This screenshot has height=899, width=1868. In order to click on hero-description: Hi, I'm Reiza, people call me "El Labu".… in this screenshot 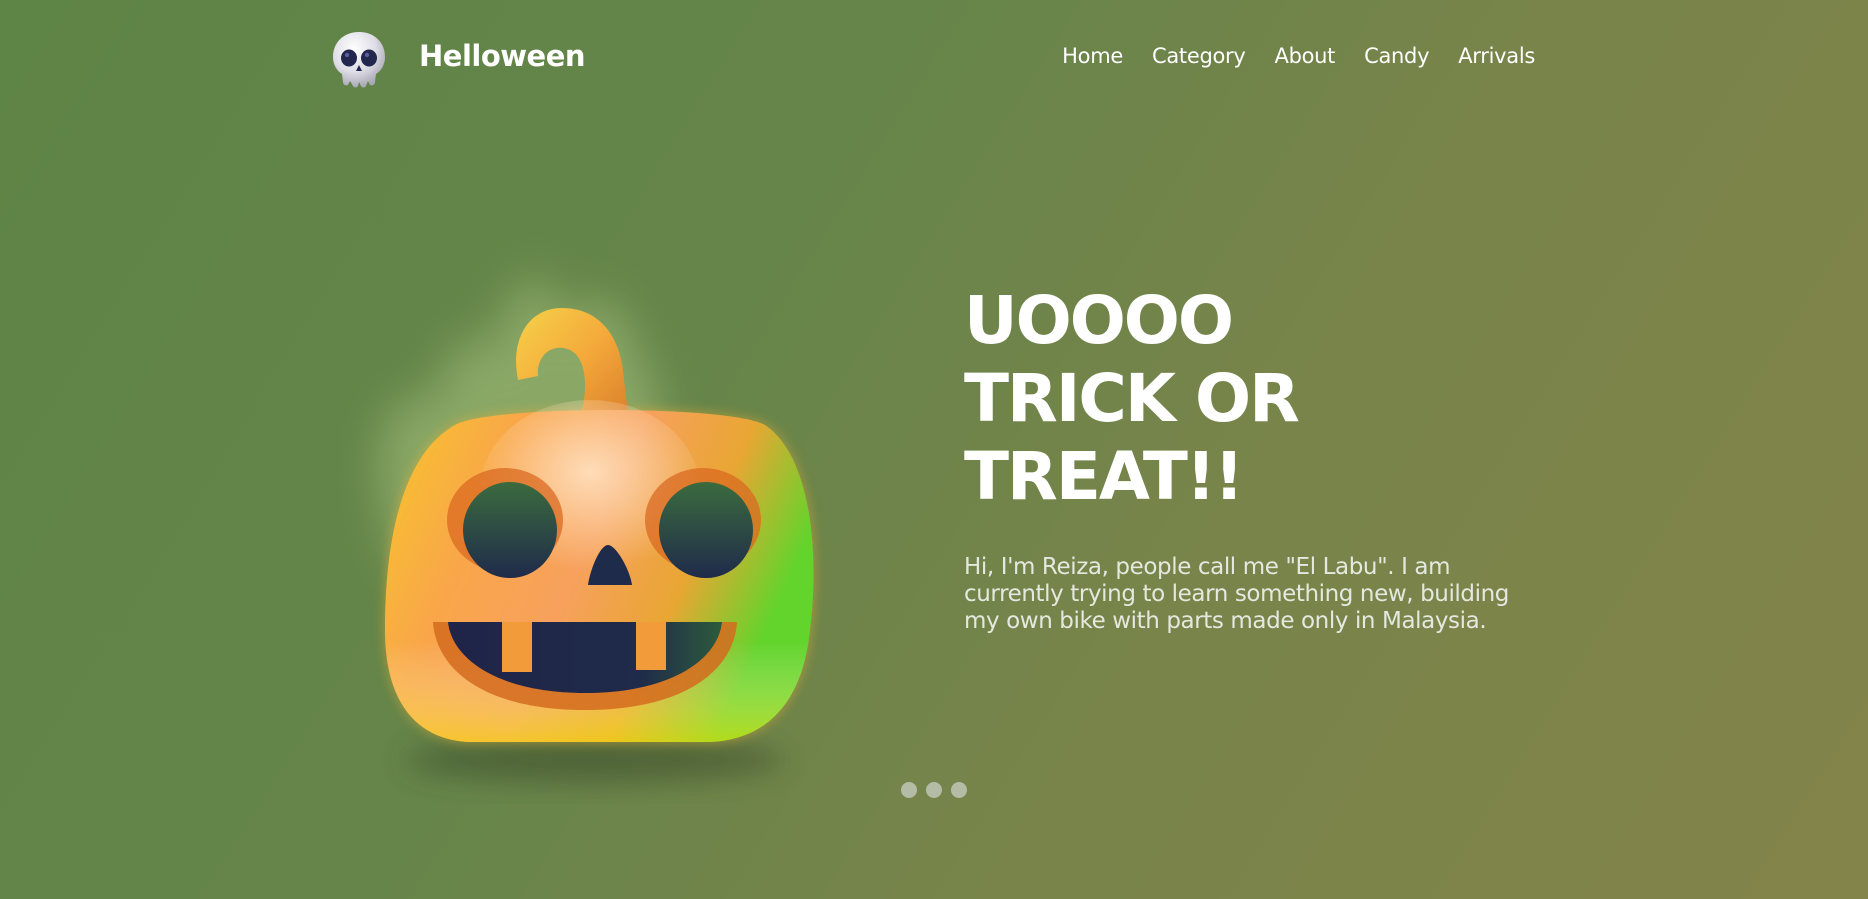, I will do `click(1236, 594)`.